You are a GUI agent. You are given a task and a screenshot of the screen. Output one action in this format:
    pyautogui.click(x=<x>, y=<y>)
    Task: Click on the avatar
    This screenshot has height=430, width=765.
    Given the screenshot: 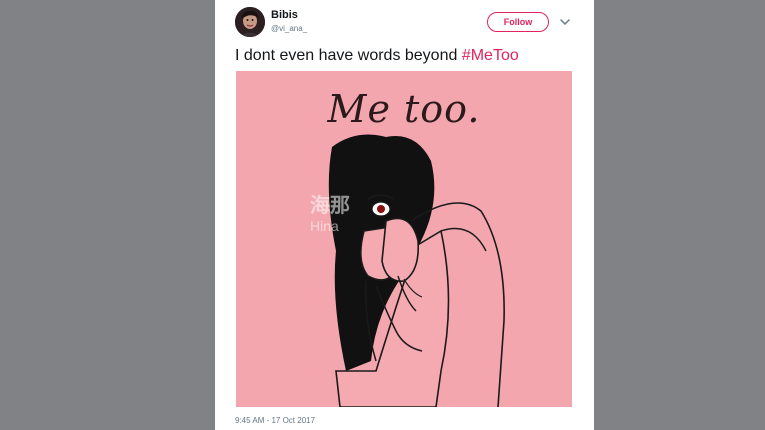 What is the action you would take?
    pyautogui.click(x=250, y=22)
    